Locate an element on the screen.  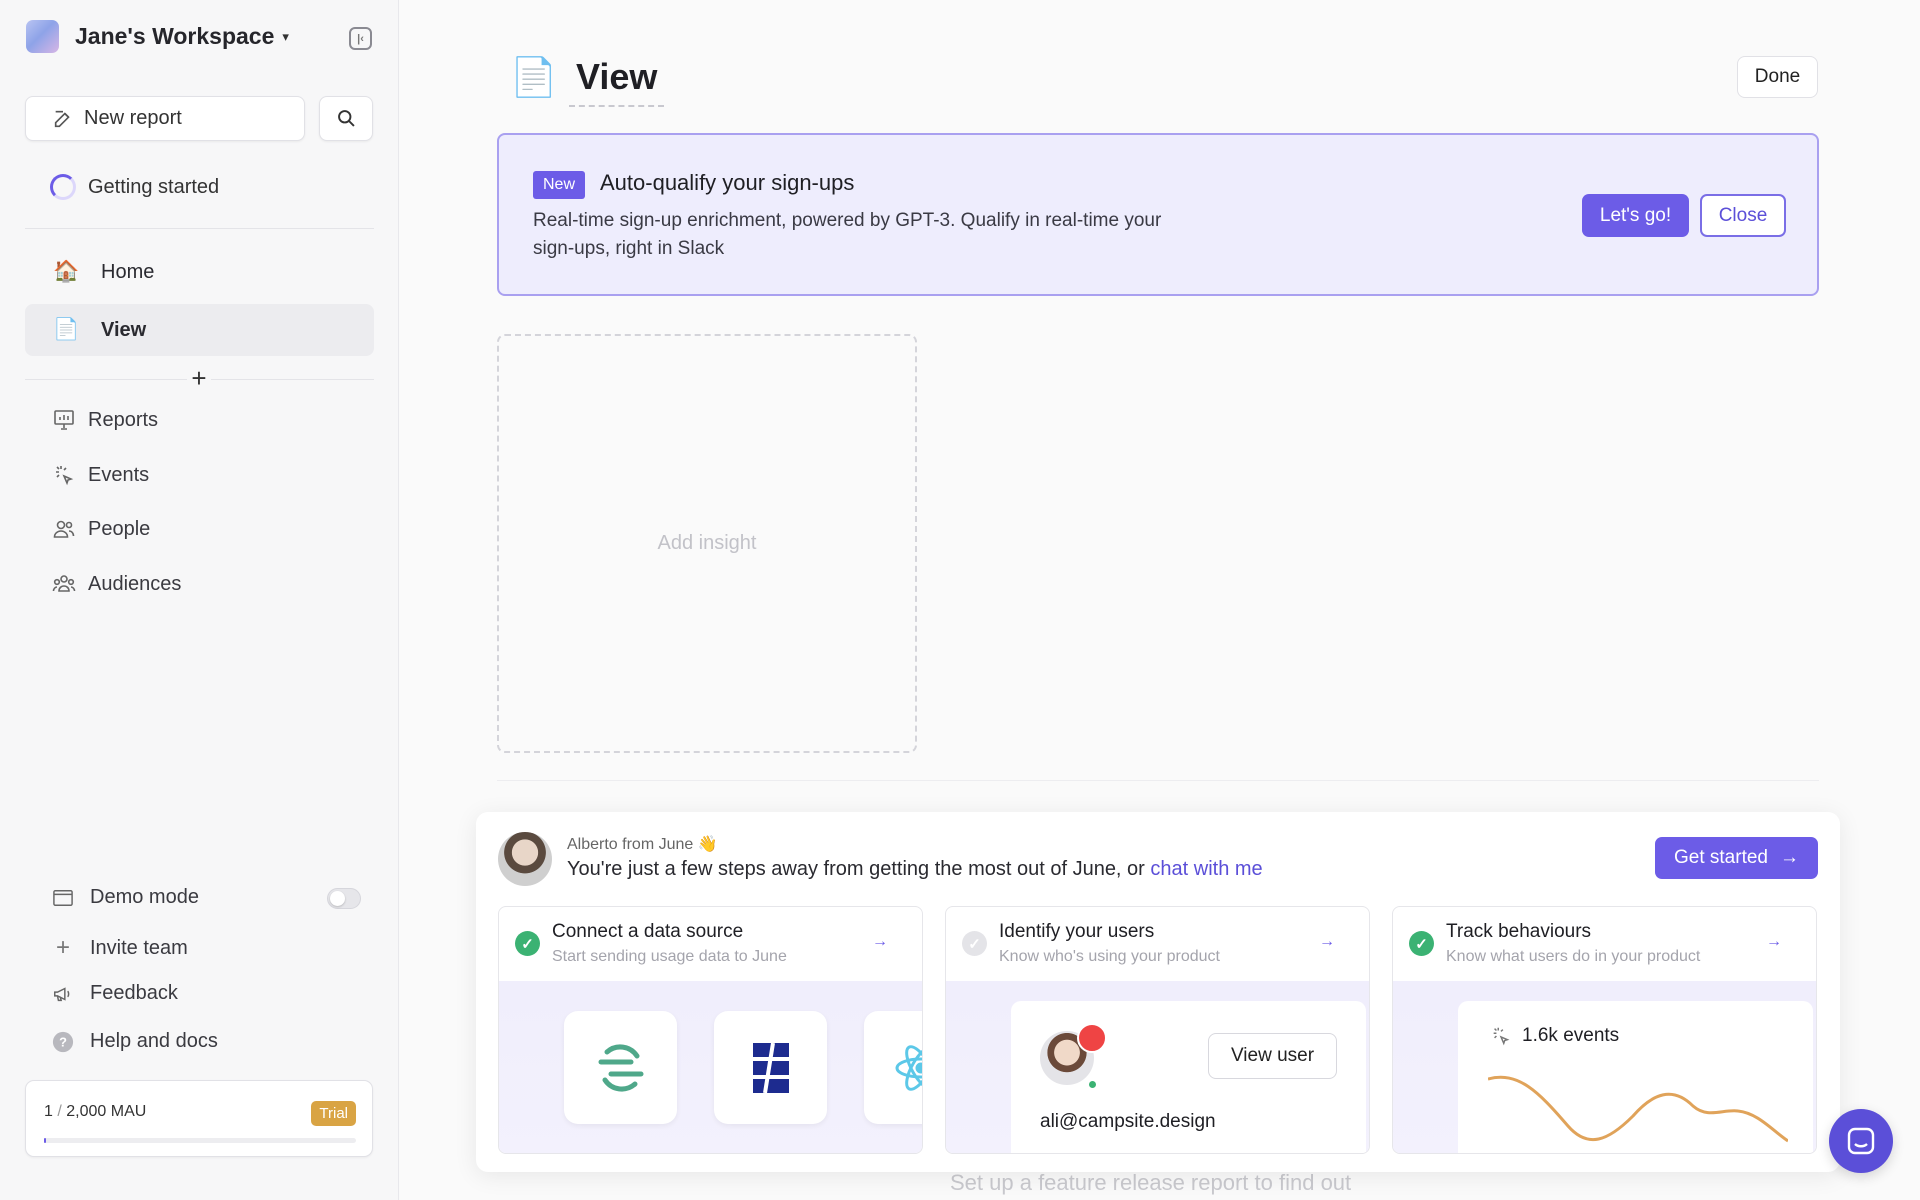
sidebar-item-audiences: Audiences is located at coordinates (116, 584).